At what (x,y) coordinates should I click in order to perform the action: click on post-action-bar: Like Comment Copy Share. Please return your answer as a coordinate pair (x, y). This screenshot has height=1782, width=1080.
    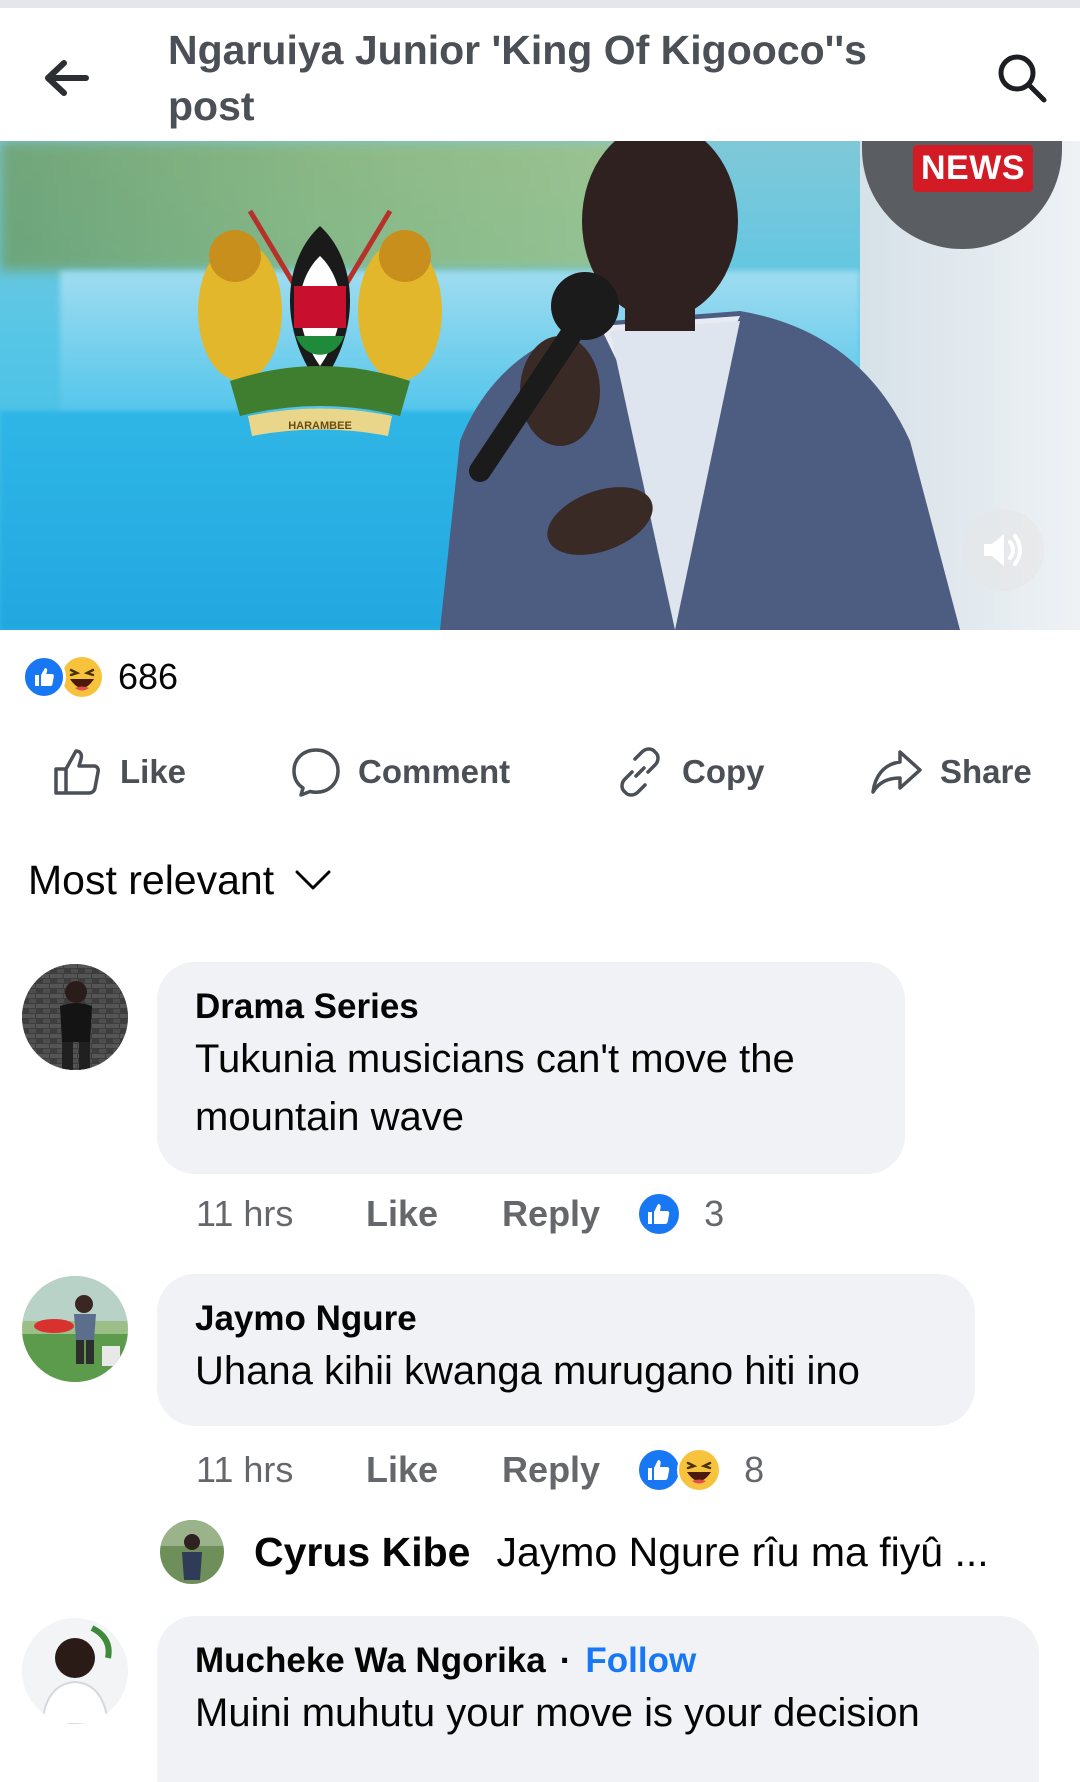
    Looking at the image, I should click on (540, 772).